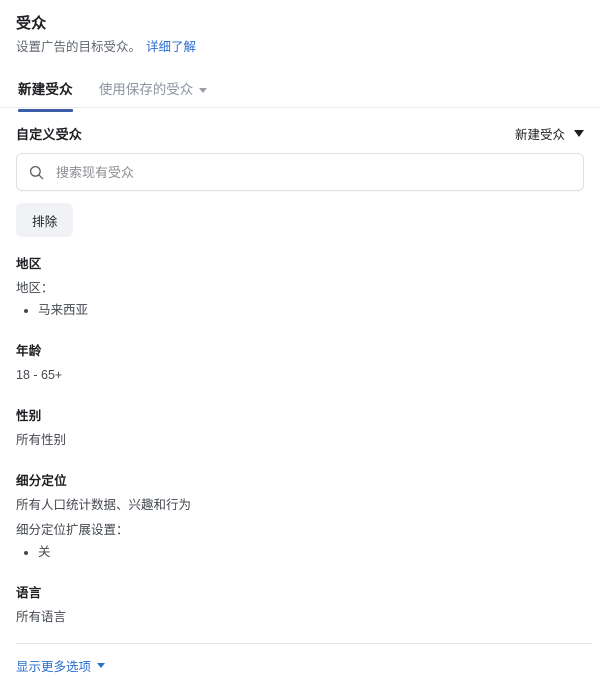  I want to click on audience-search-input, so click(313, 172).